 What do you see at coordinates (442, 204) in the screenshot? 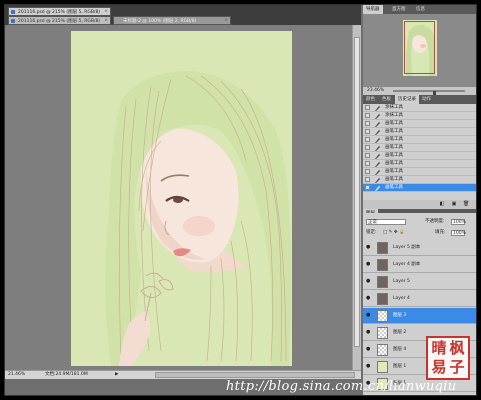
I see `snapshot-icon: ◧` at bounding box center [442, 204].